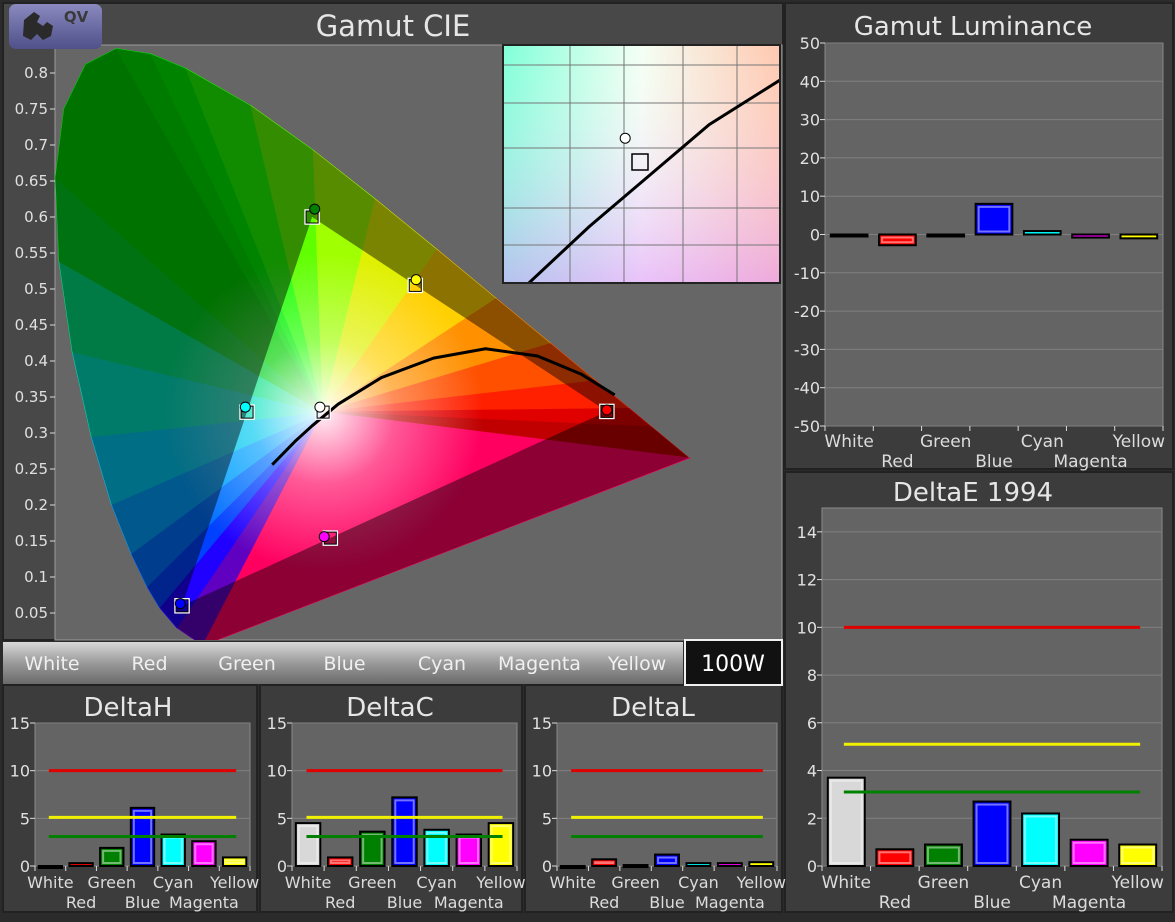 The height and width of the screenshot is (922, 1175). What do you see at coordinates (667, 794) in the screenshot?
I see `plot-area` at bounding box center [667, 794].